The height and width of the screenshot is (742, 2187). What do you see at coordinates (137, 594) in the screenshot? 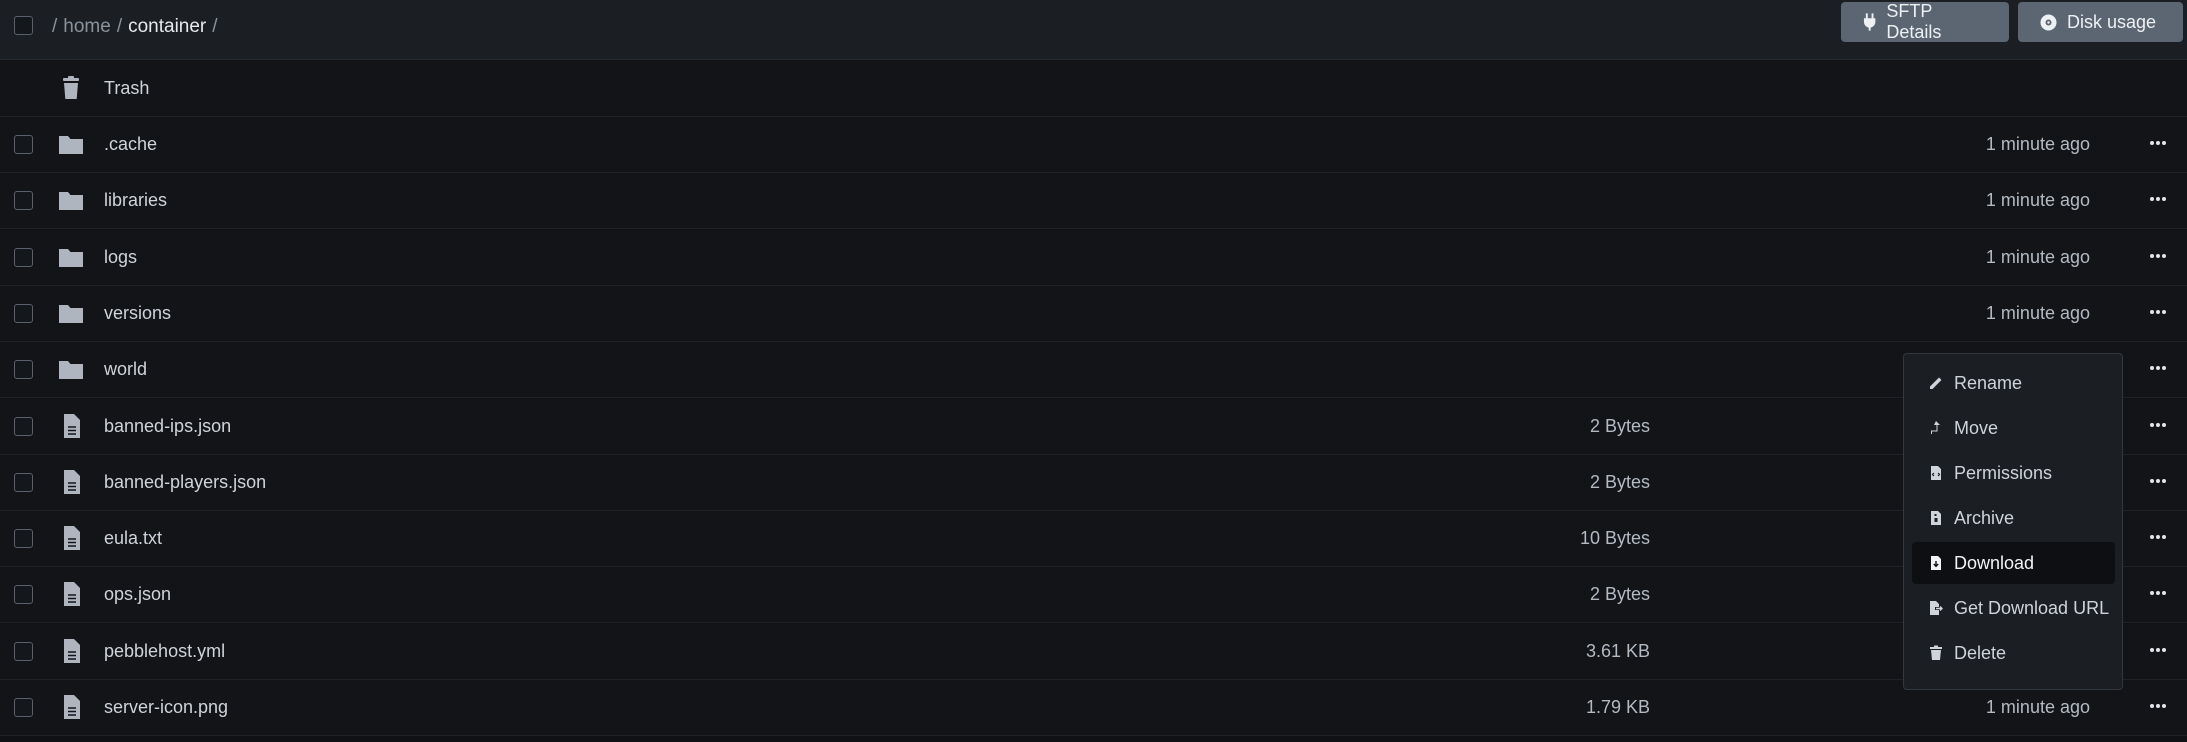
I see `file-name: ops.json` at bounding box center [137, 594].